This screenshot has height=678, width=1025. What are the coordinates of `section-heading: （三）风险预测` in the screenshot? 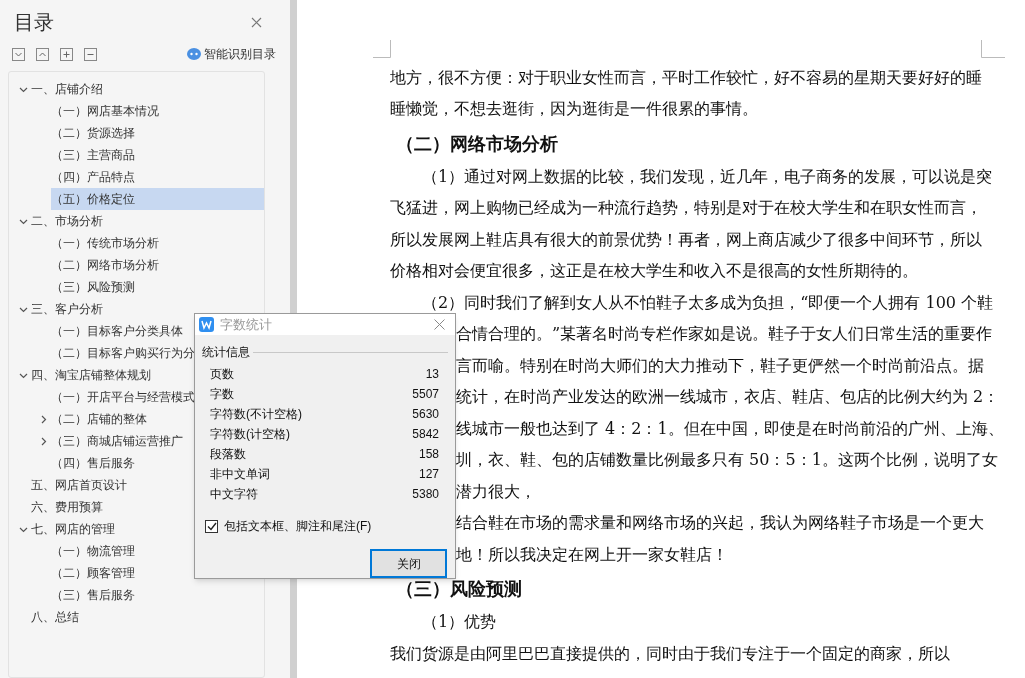 It's located at (459, 589).